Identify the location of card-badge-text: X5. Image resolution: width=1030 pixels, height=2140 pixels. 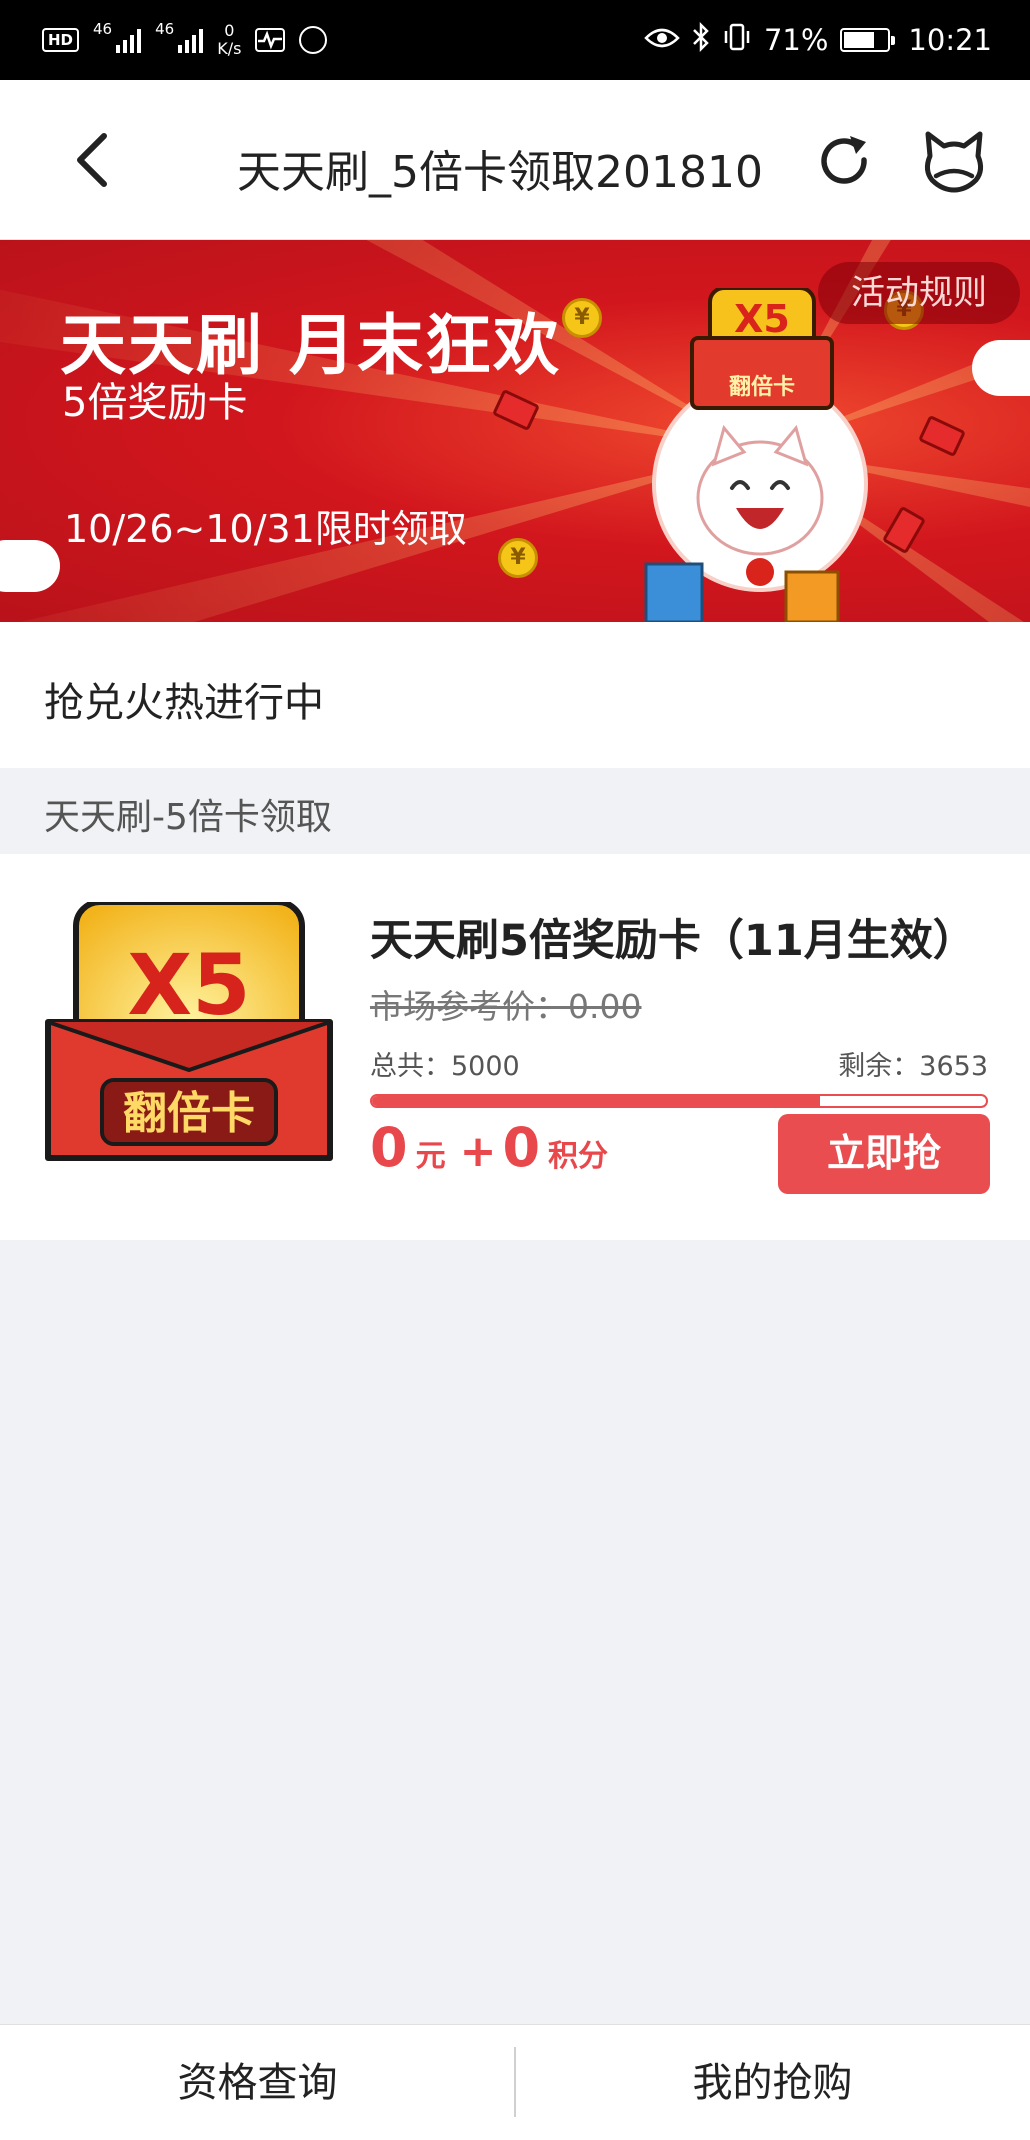
(188, 985).